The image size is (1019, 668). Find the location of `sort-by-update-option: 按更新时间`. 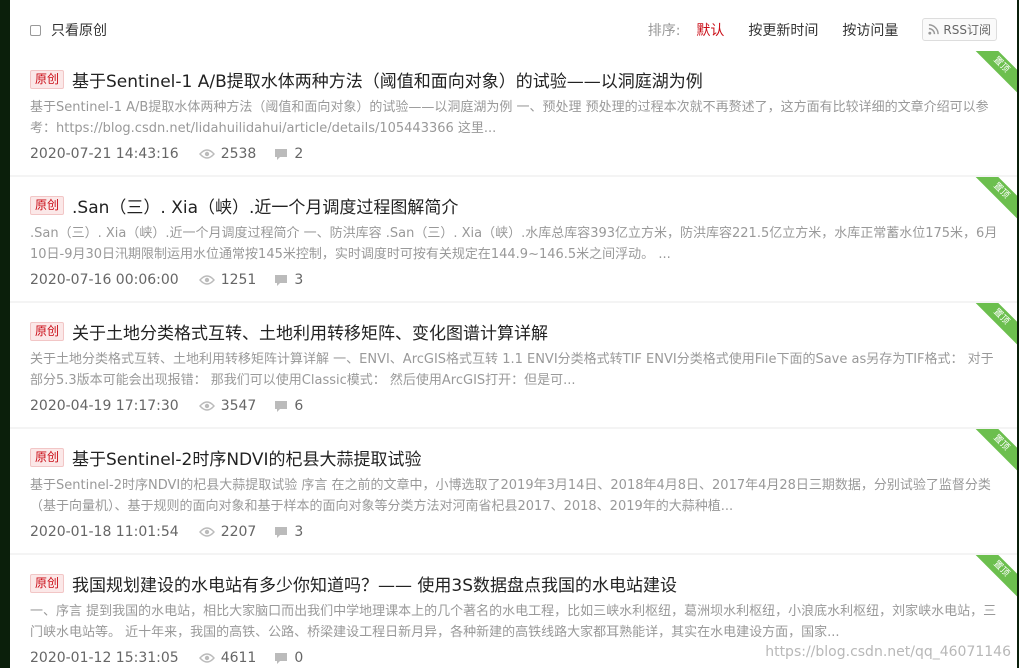

sort-by-update-option: 按更新时间 is located at coordinates (783, 30).